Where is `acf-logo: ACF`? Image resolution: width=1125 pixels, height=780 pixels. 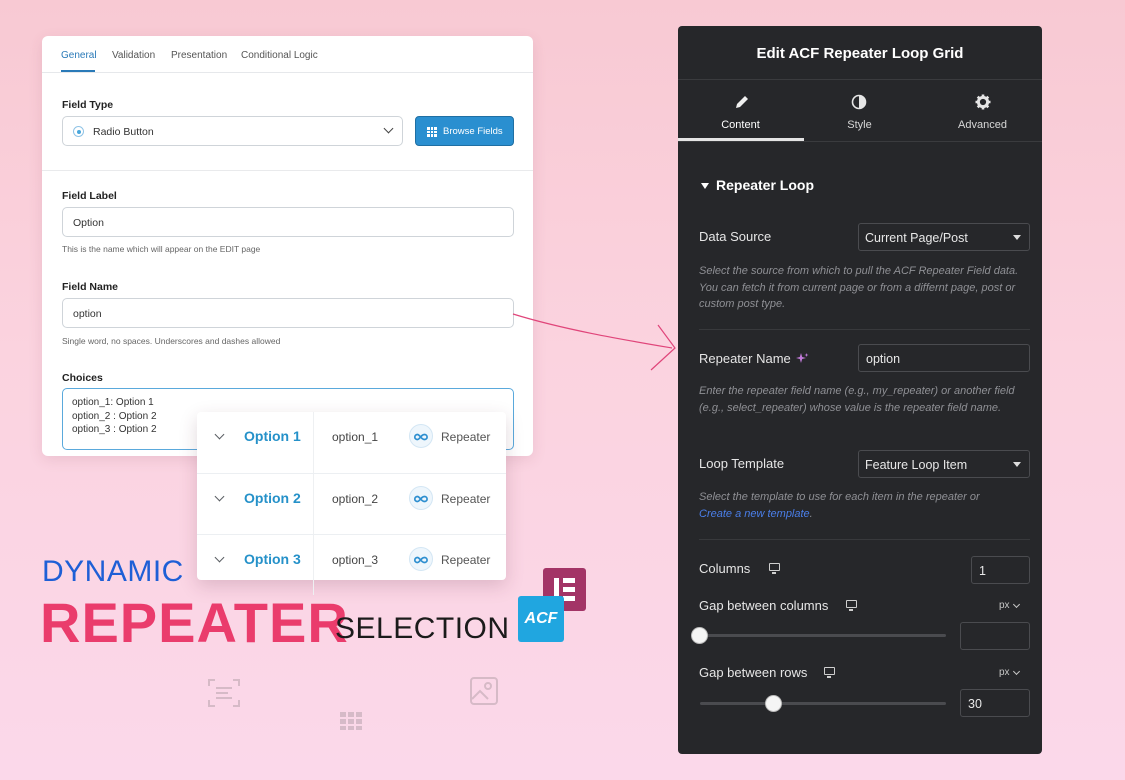 acf-logo: ACF is located at coordinates (541, 619).